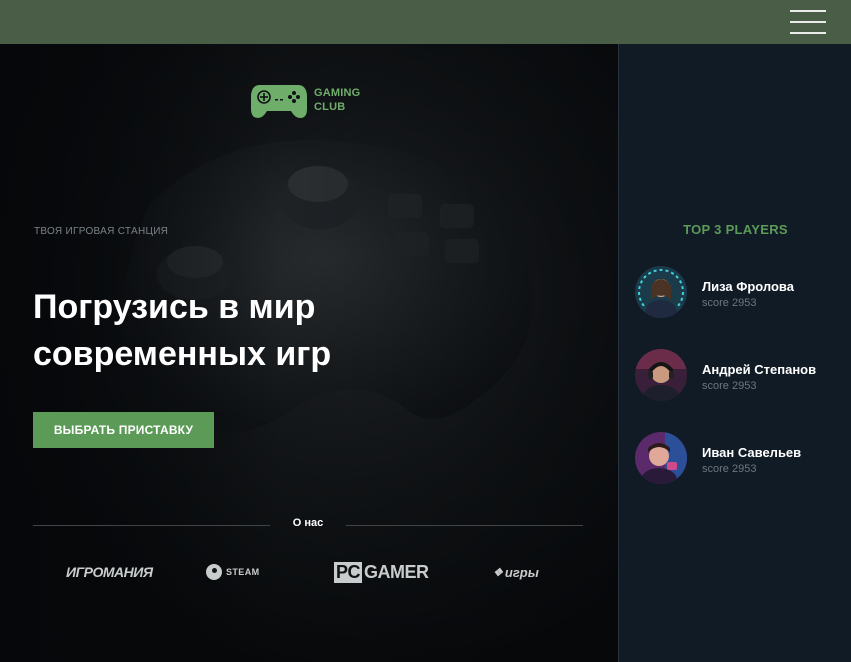  I want to click on partner-logo-steam: STEAM, so click(233, 572).